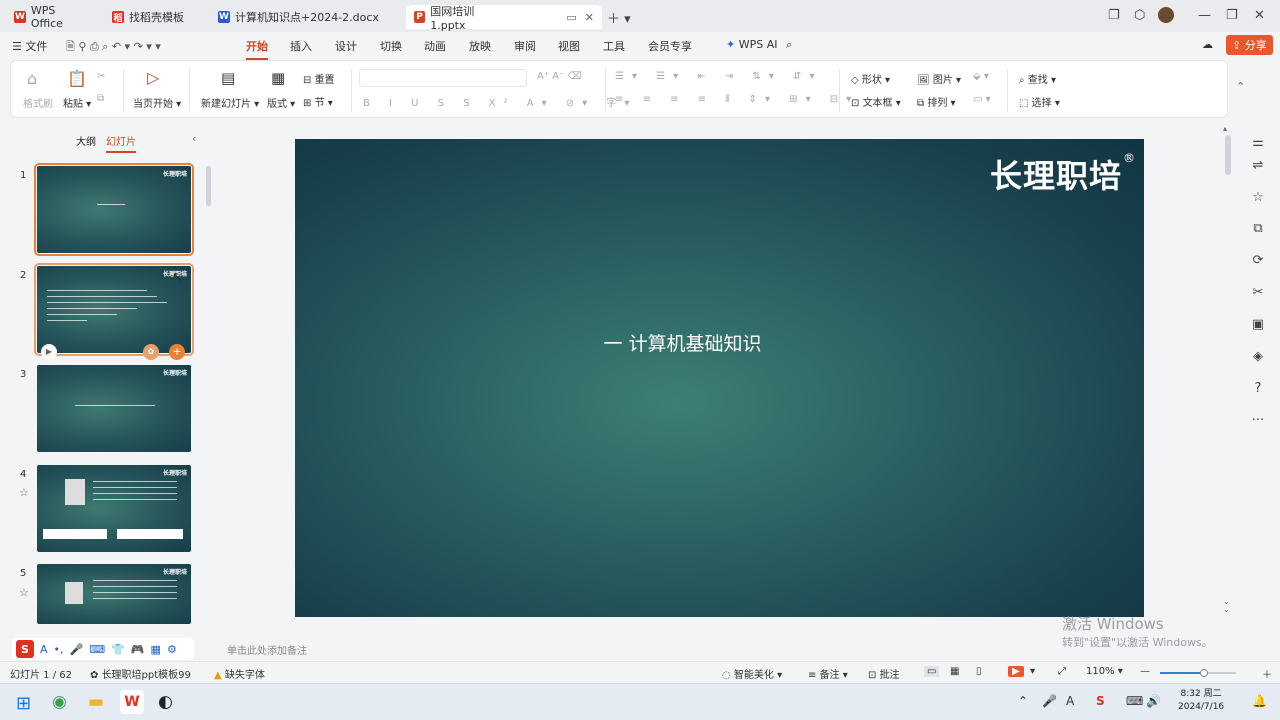 The width and height of the screenshot is (1280, 720). Describe the element at coordinates (589, 17) in the screenshot. I see `close-tab-icon: ✕` at that location.